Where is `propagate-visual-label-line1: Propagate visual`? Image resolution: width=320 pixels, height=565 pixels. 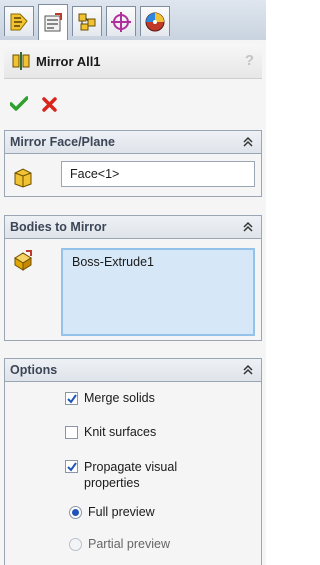
propagate-visual-label-line1: Propagate visual is located at coordinates (131, 467).